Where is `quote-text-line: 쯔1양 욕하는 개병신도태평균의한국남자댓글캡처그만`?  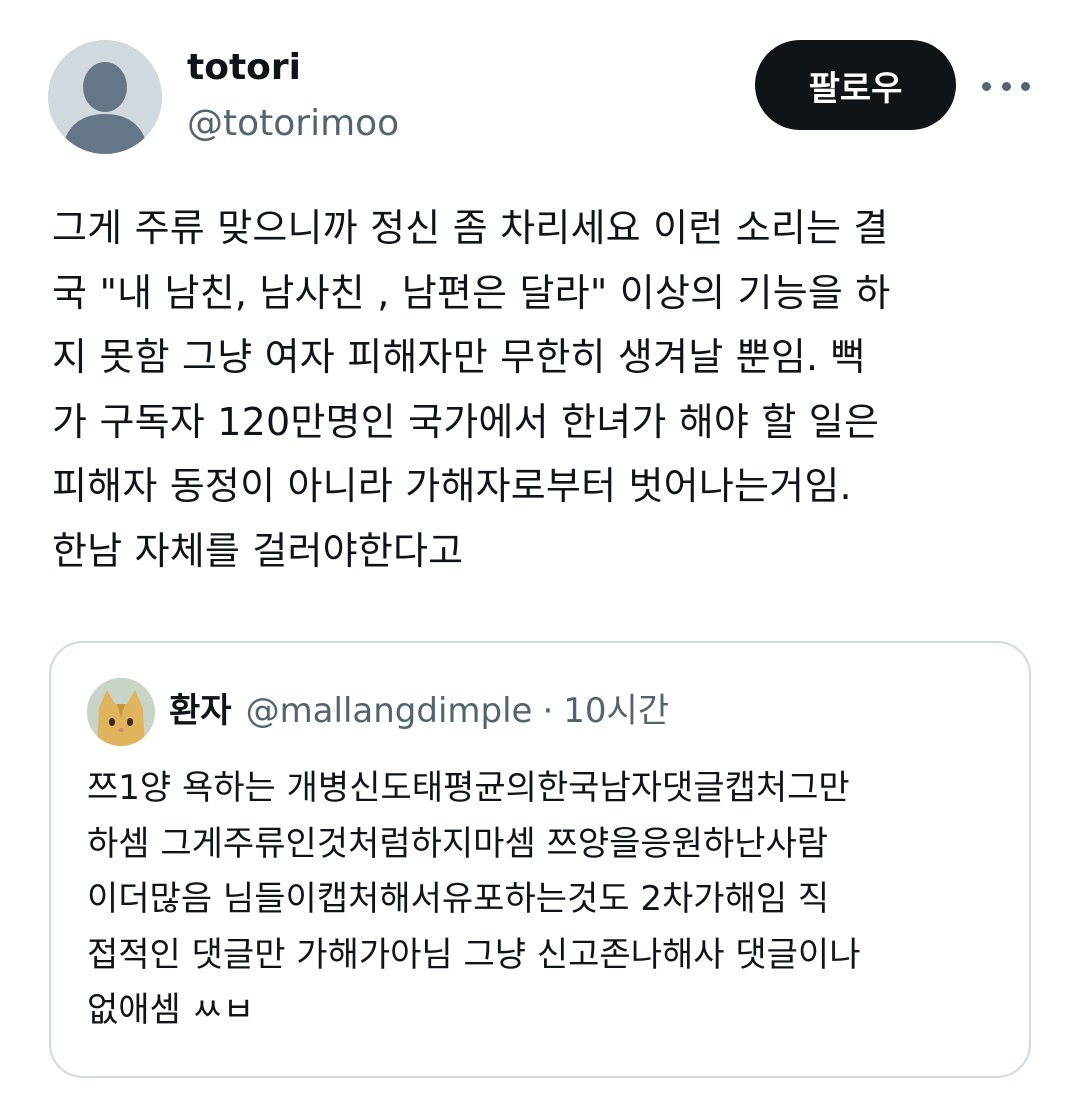
quote-text-line: 쯔1양 욕하는 개병신도태평균의한국남자댓글캡처그만 is located at coordinates (468, 788).